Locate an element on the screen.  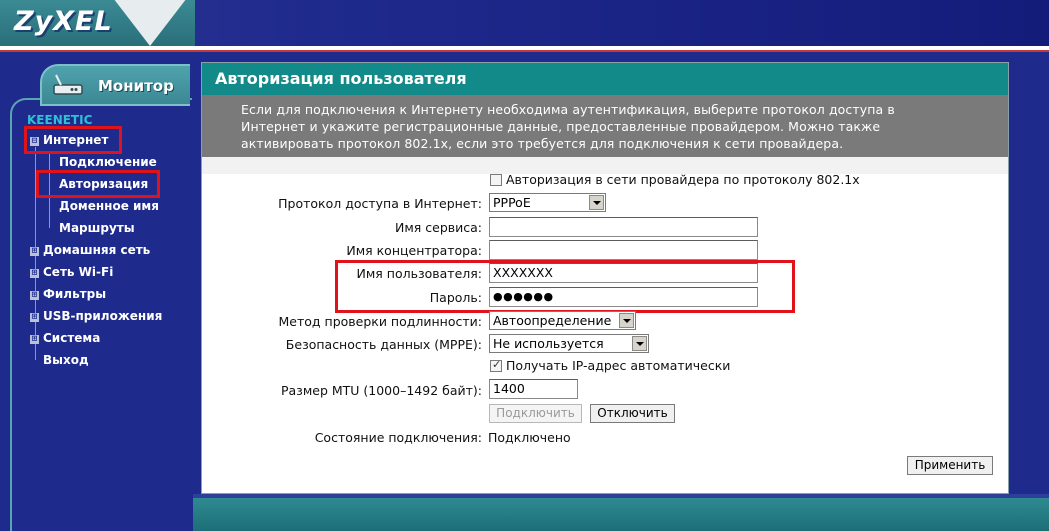
protocol-value: PPPoE is located at coordinates (512, 202).